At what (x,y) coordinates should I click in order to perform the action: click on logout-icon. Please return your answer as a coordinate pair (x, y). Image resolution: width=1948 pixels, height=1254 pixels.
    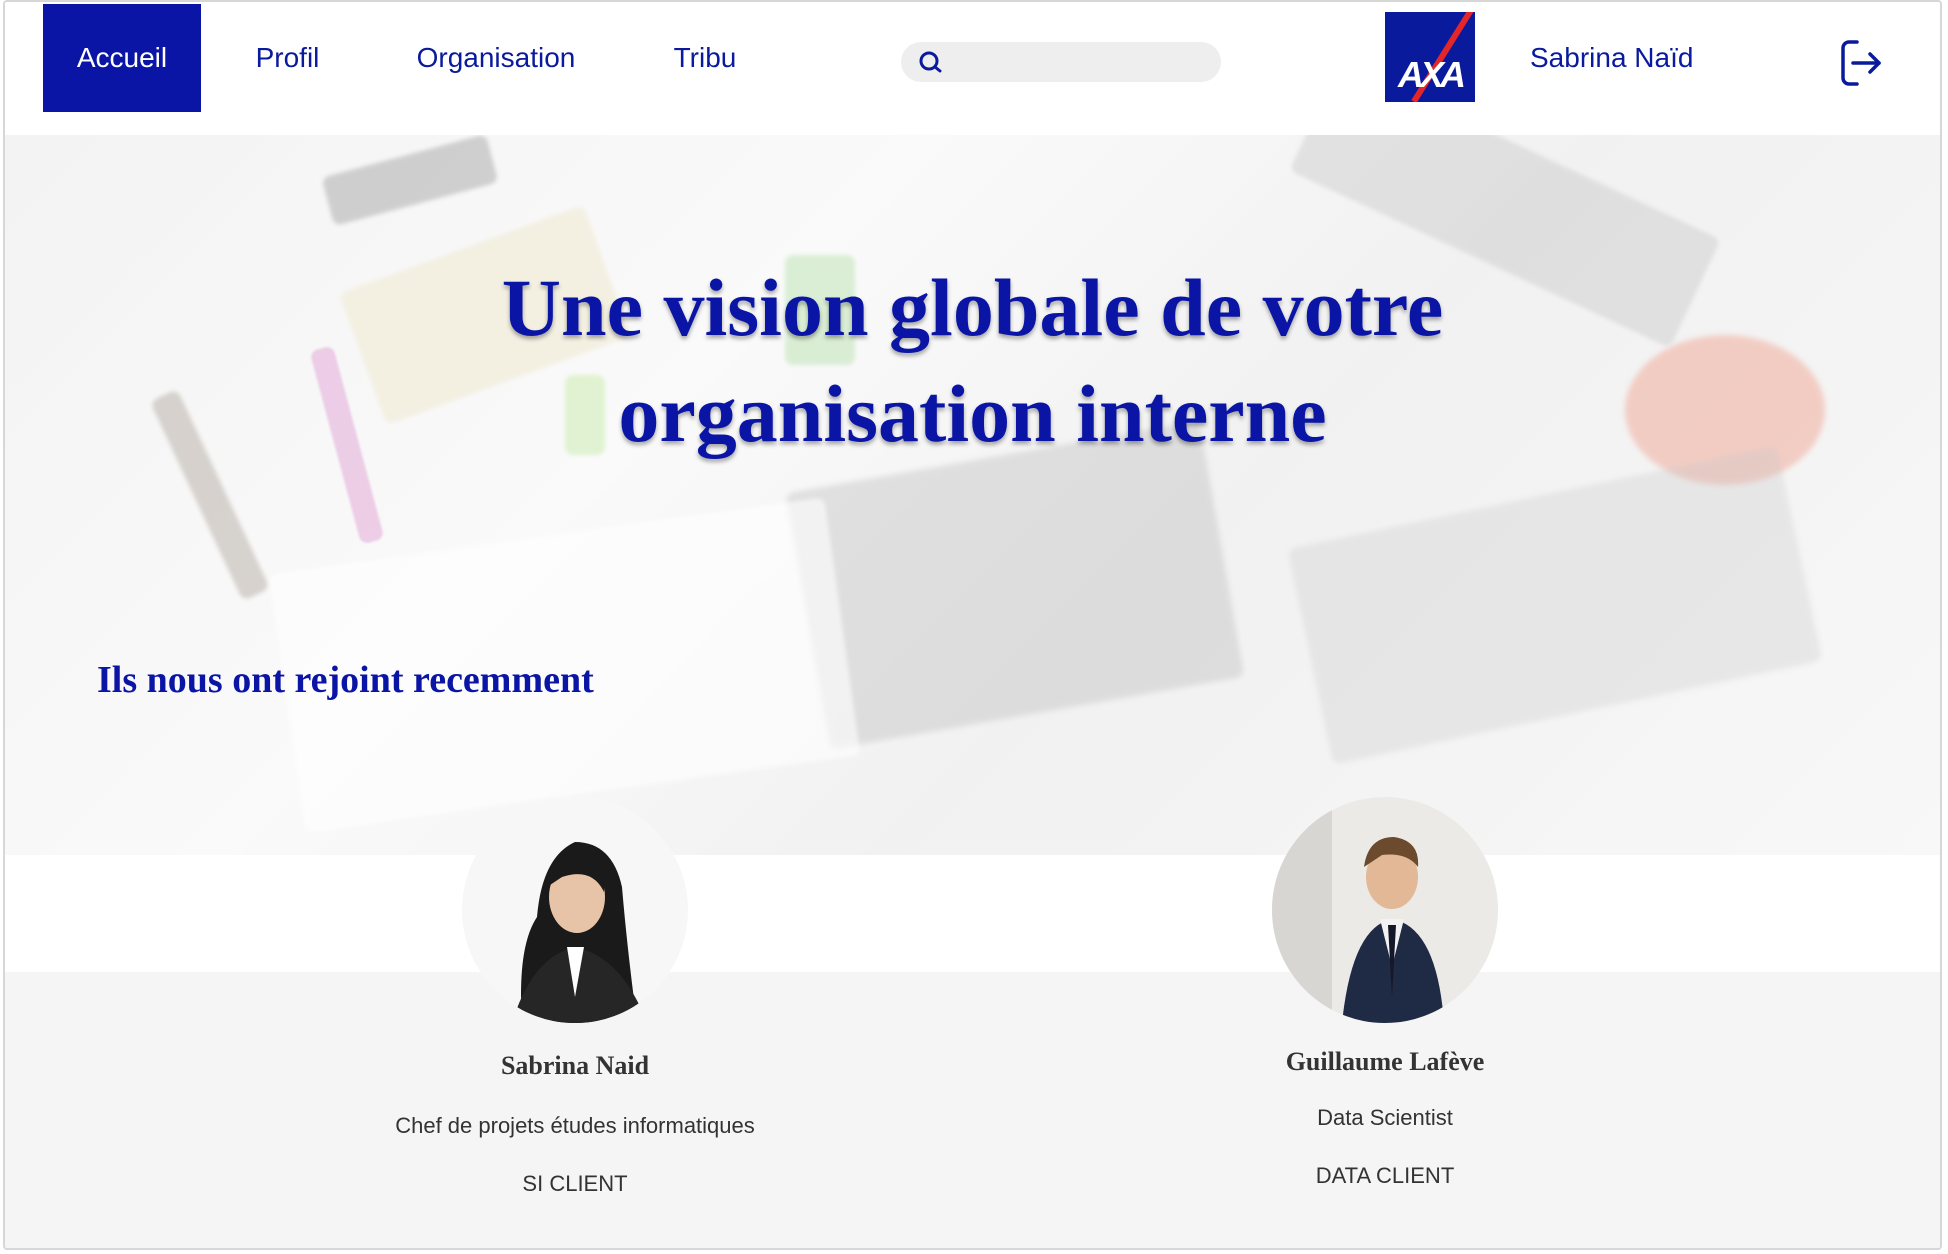
    Looking at the image, I should click on (1860, 63).